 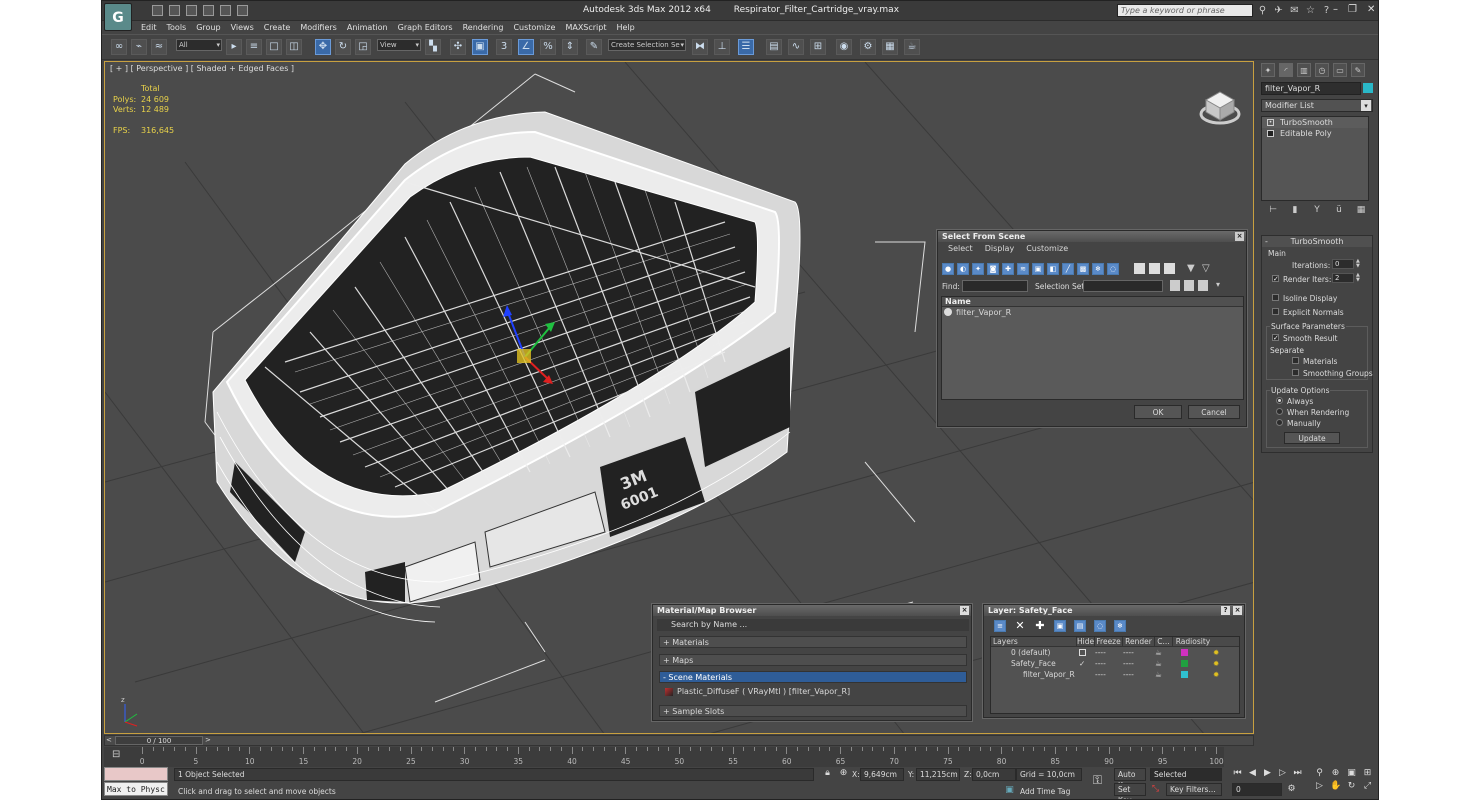 What do you see at coordinates (1279, 422) in the screenshot?
I see `manually-radio` at bounding box center [1279, 422].